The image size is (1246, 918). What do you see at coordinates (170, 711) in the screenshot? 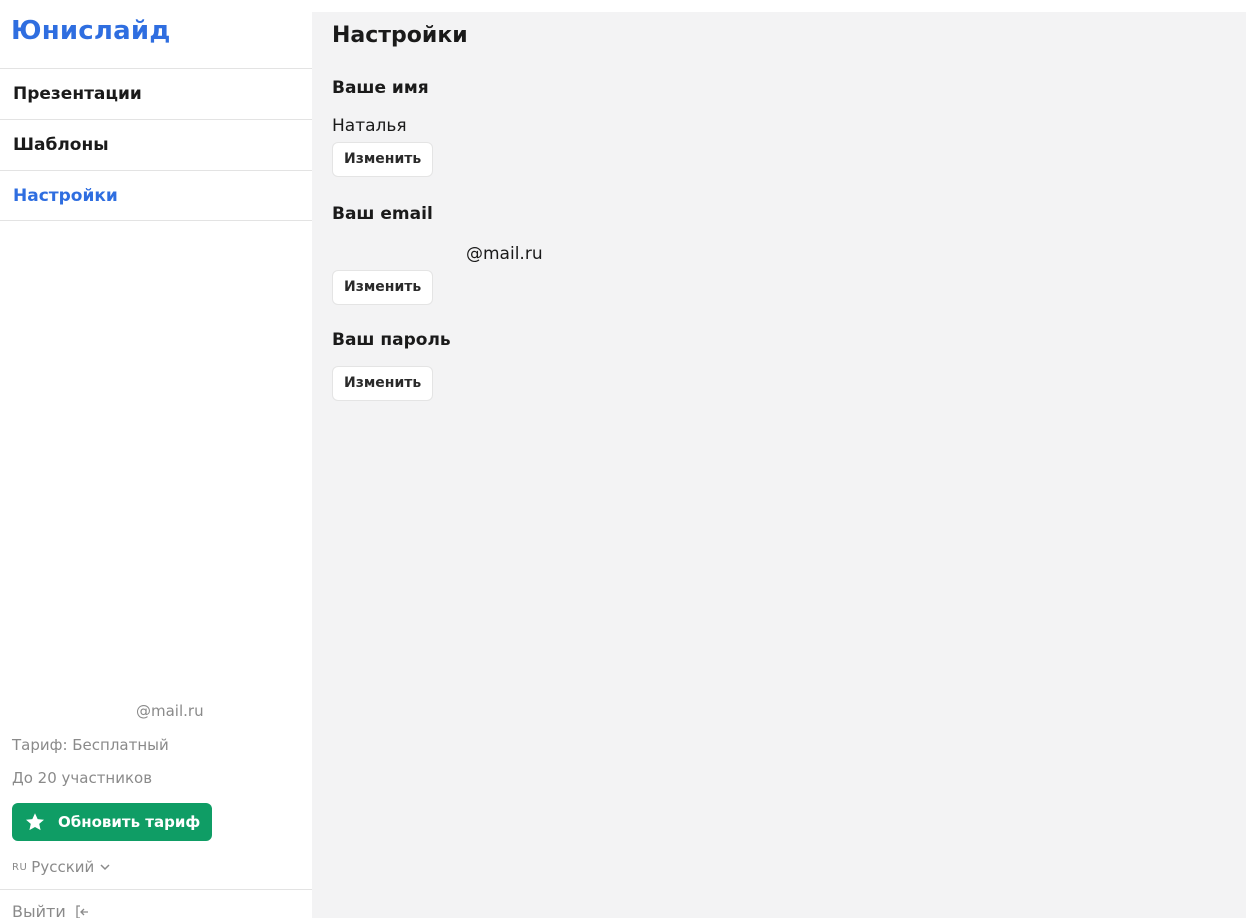
I see `account-email-domain: @mail.ru` at bounding box center [170, 711].